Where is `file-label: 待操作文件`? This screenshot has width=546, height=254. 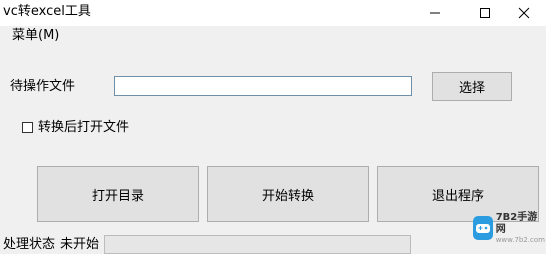 file-label: 待操作文件 is located at coordinates (43, 86).